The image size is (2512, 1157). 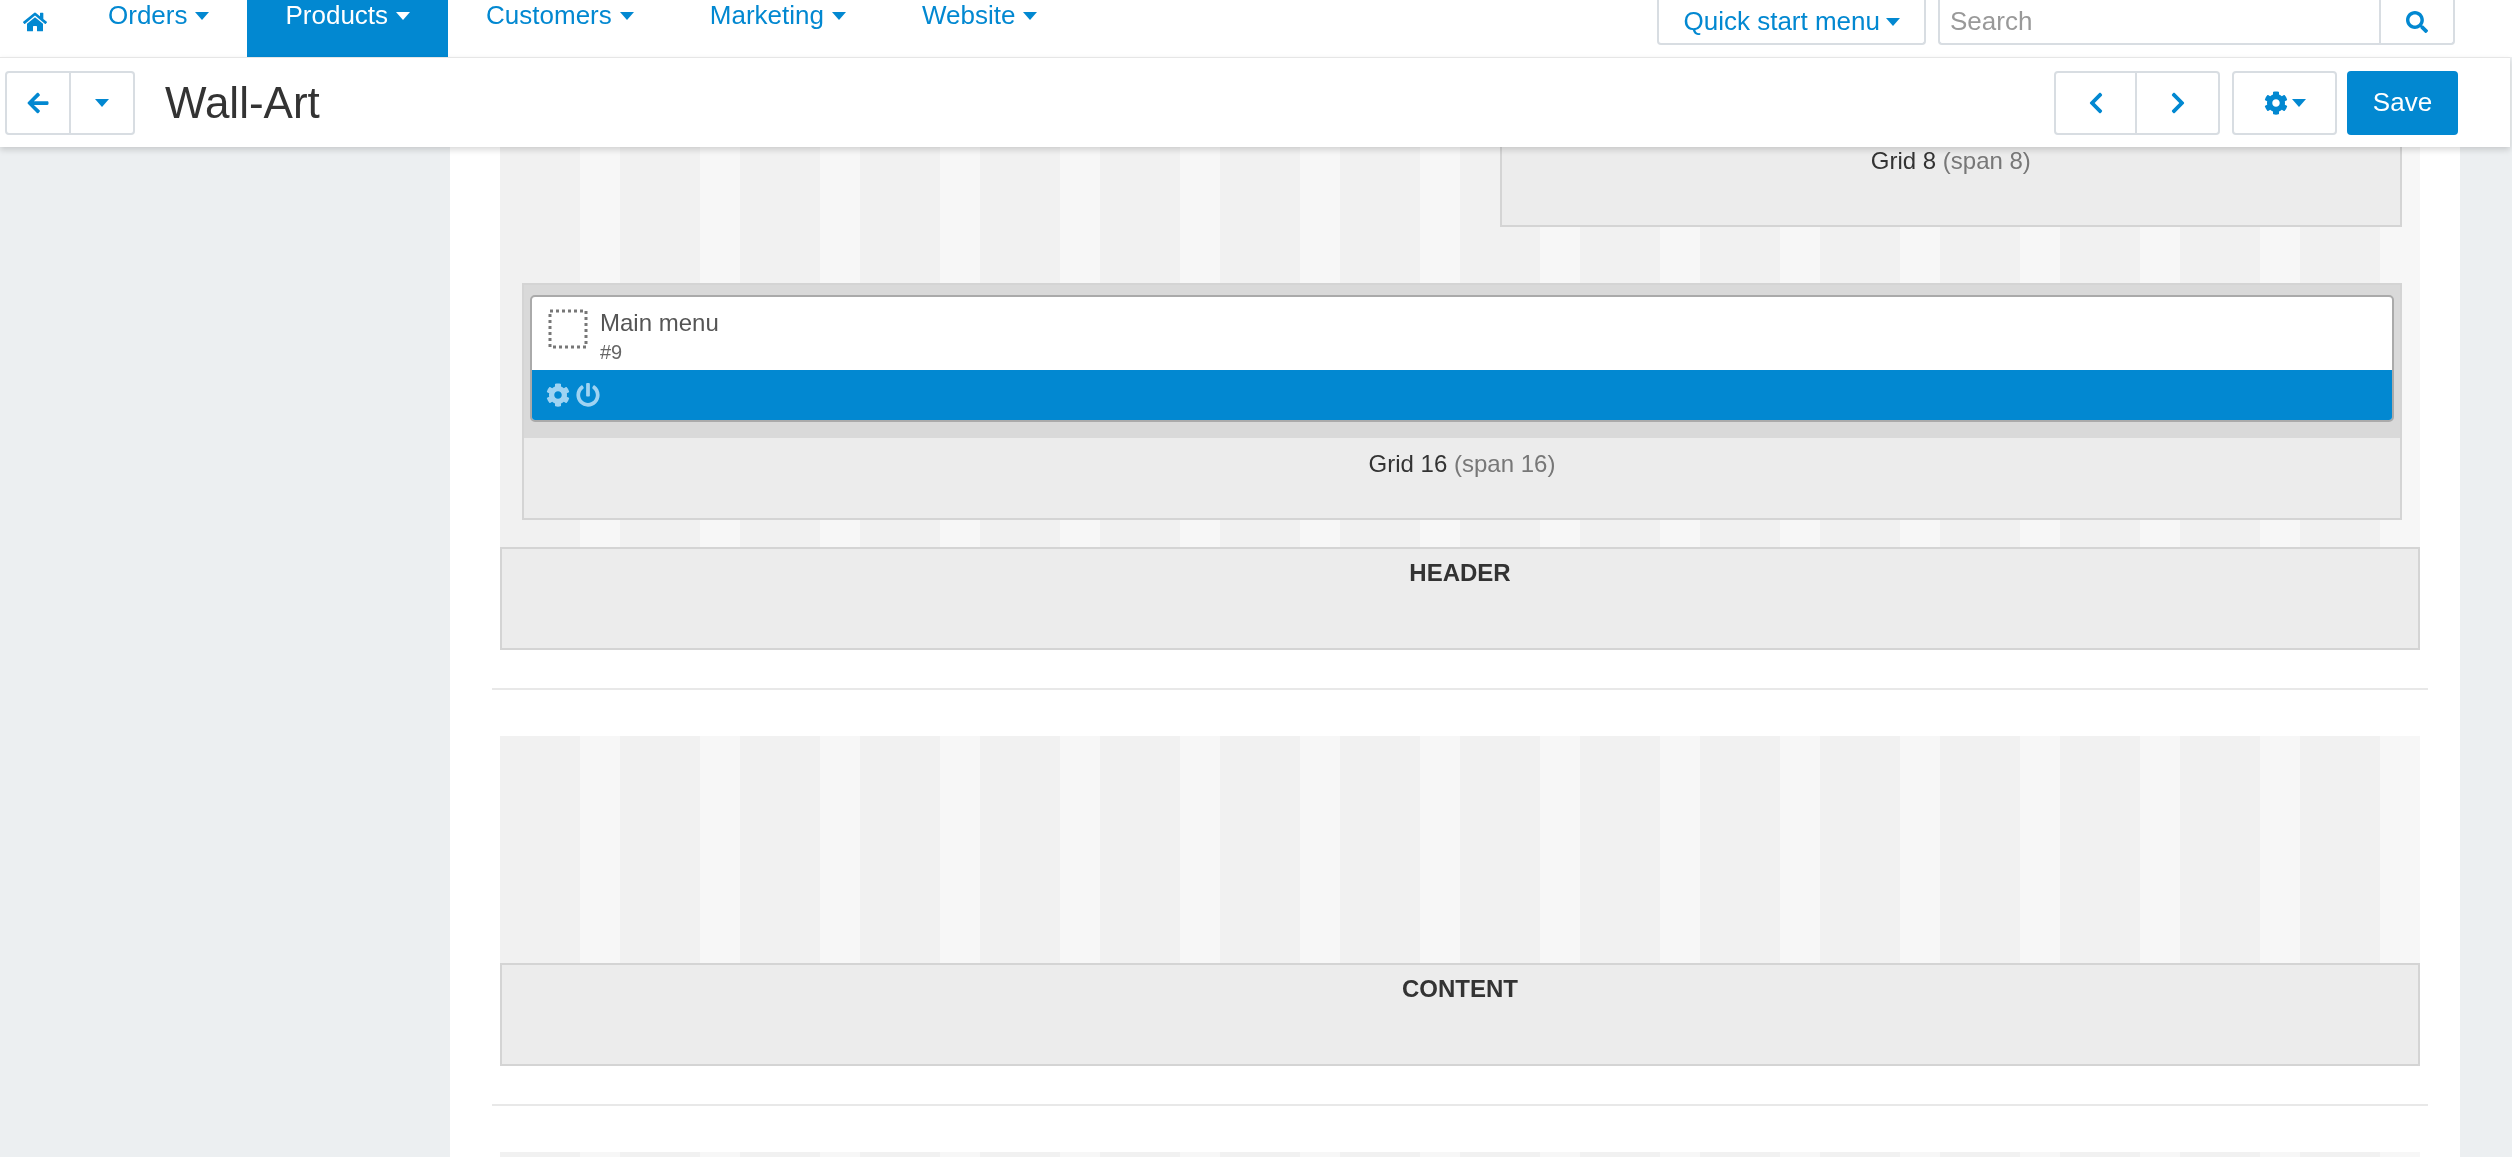 What do you see at coordinates (1462, 464) in the screenshot?
I see `grid-label: Grid 16 (span 16)` at bounding box center [1462, 464].